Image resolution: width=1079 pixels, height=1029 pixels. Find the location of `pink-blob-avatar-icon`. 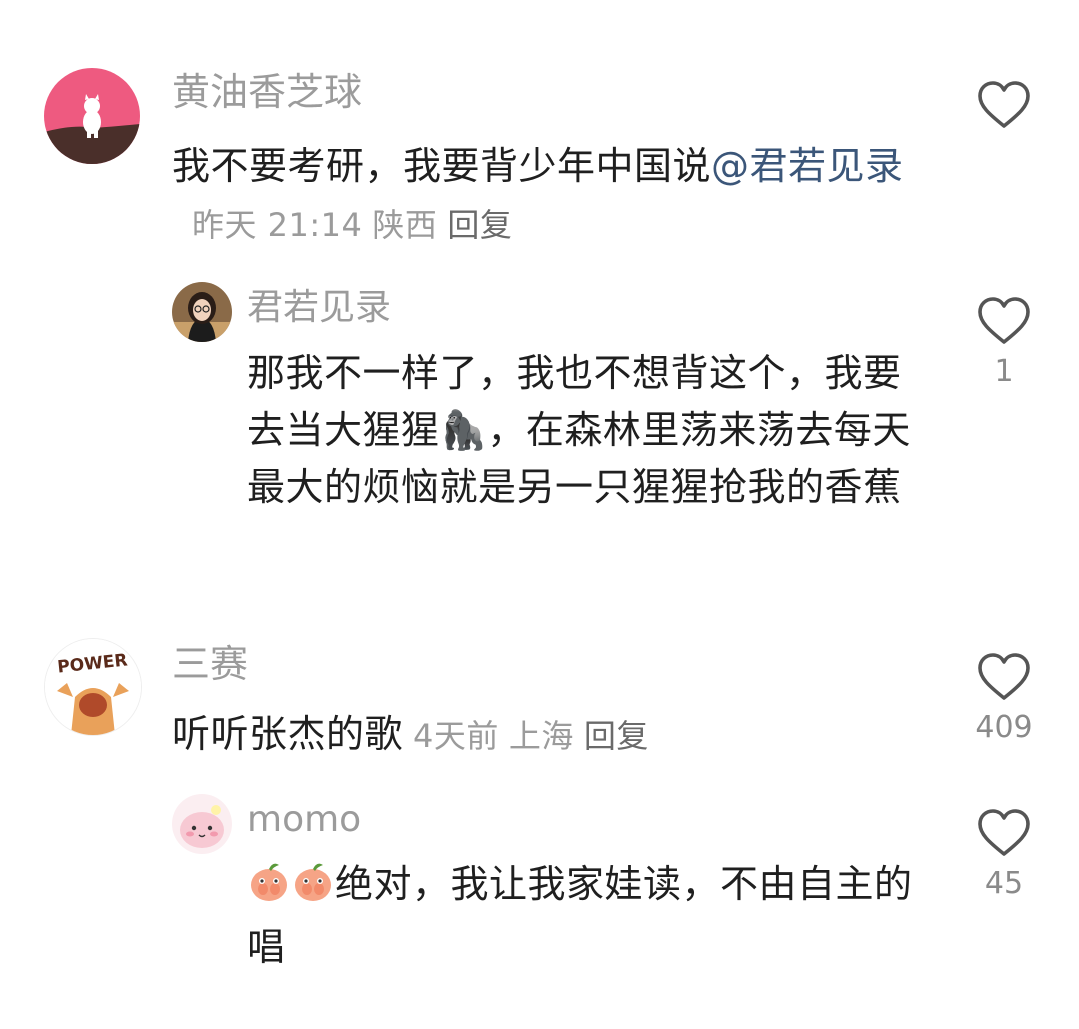

pink-blob-avatar-icon is located at coordinates (202, 824).